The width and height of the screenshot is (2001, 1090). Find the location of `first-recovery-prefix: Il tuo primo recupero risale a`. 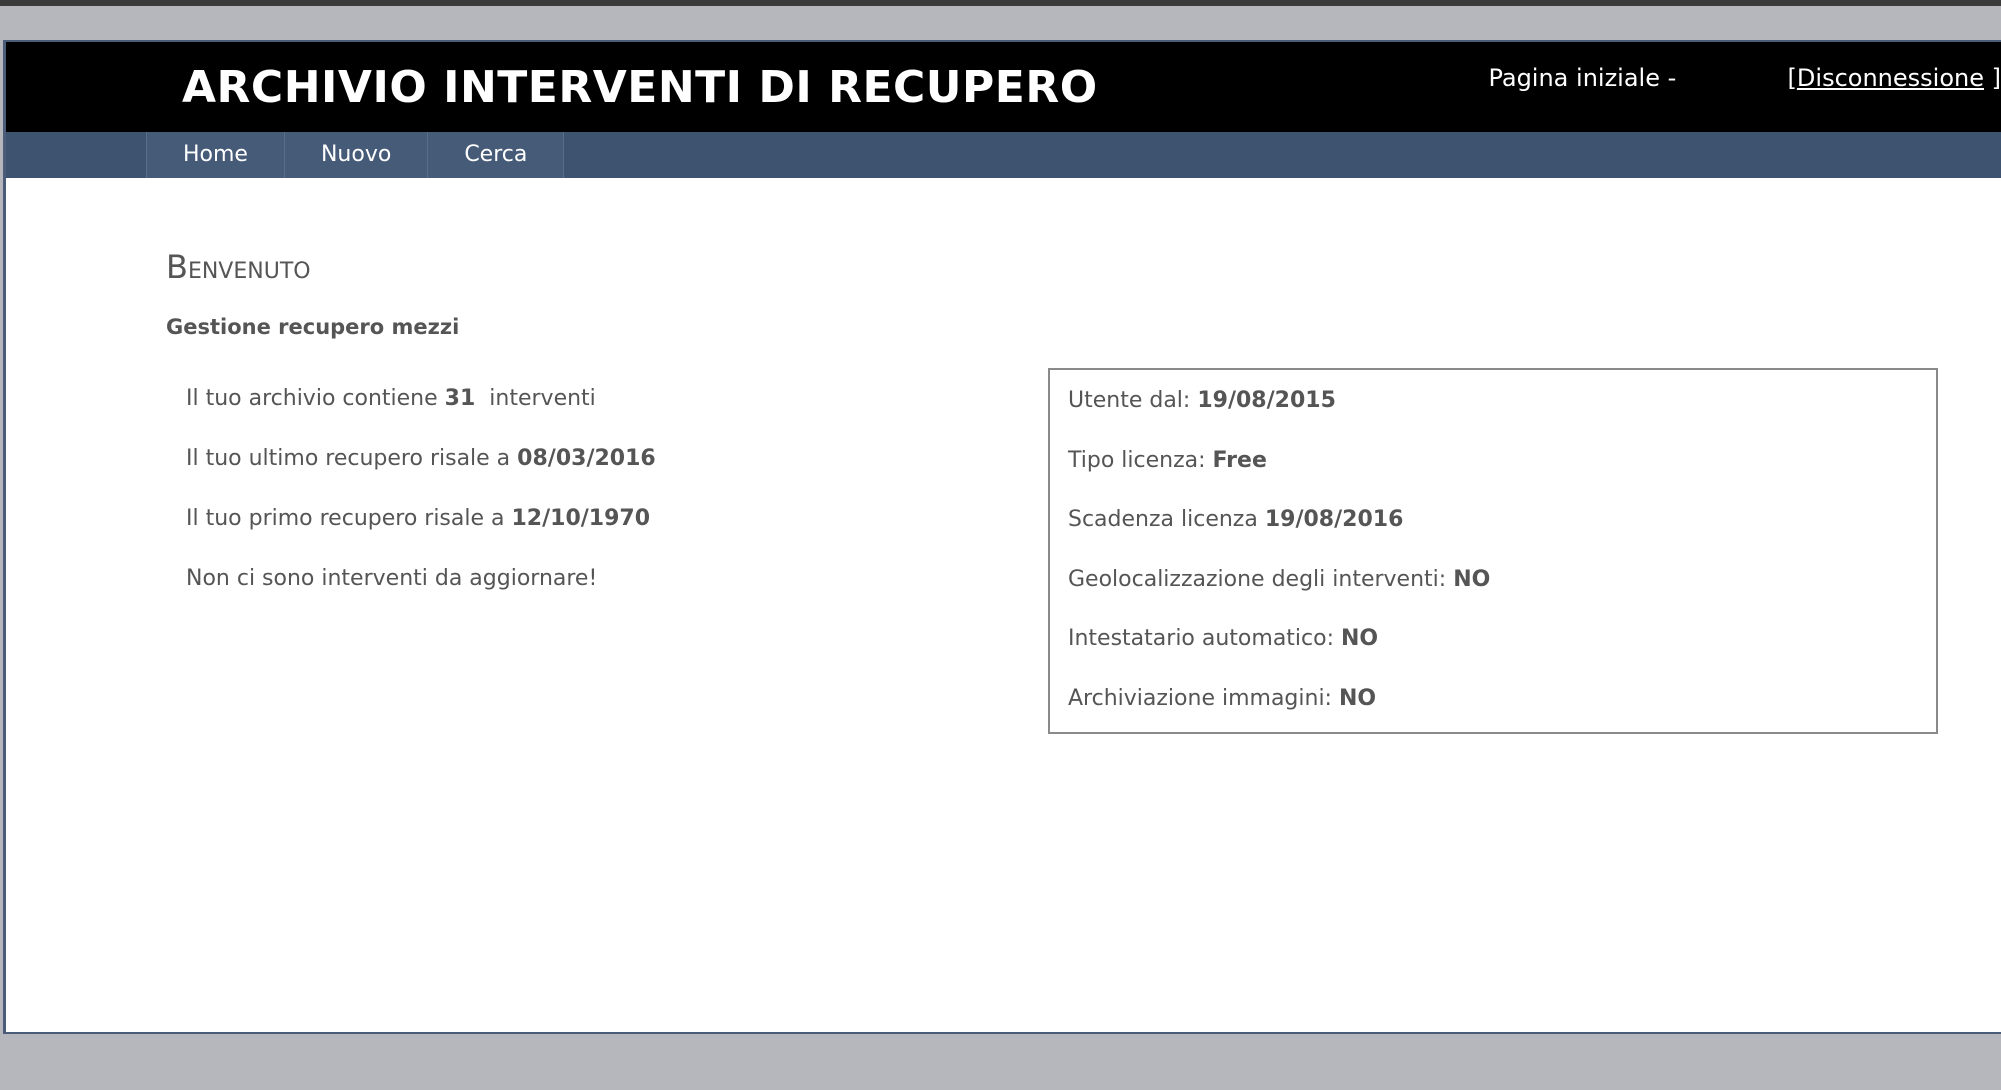

first-recovery-prefix: Il tuo primo recupero risale a is located at coordinates (345, 518).